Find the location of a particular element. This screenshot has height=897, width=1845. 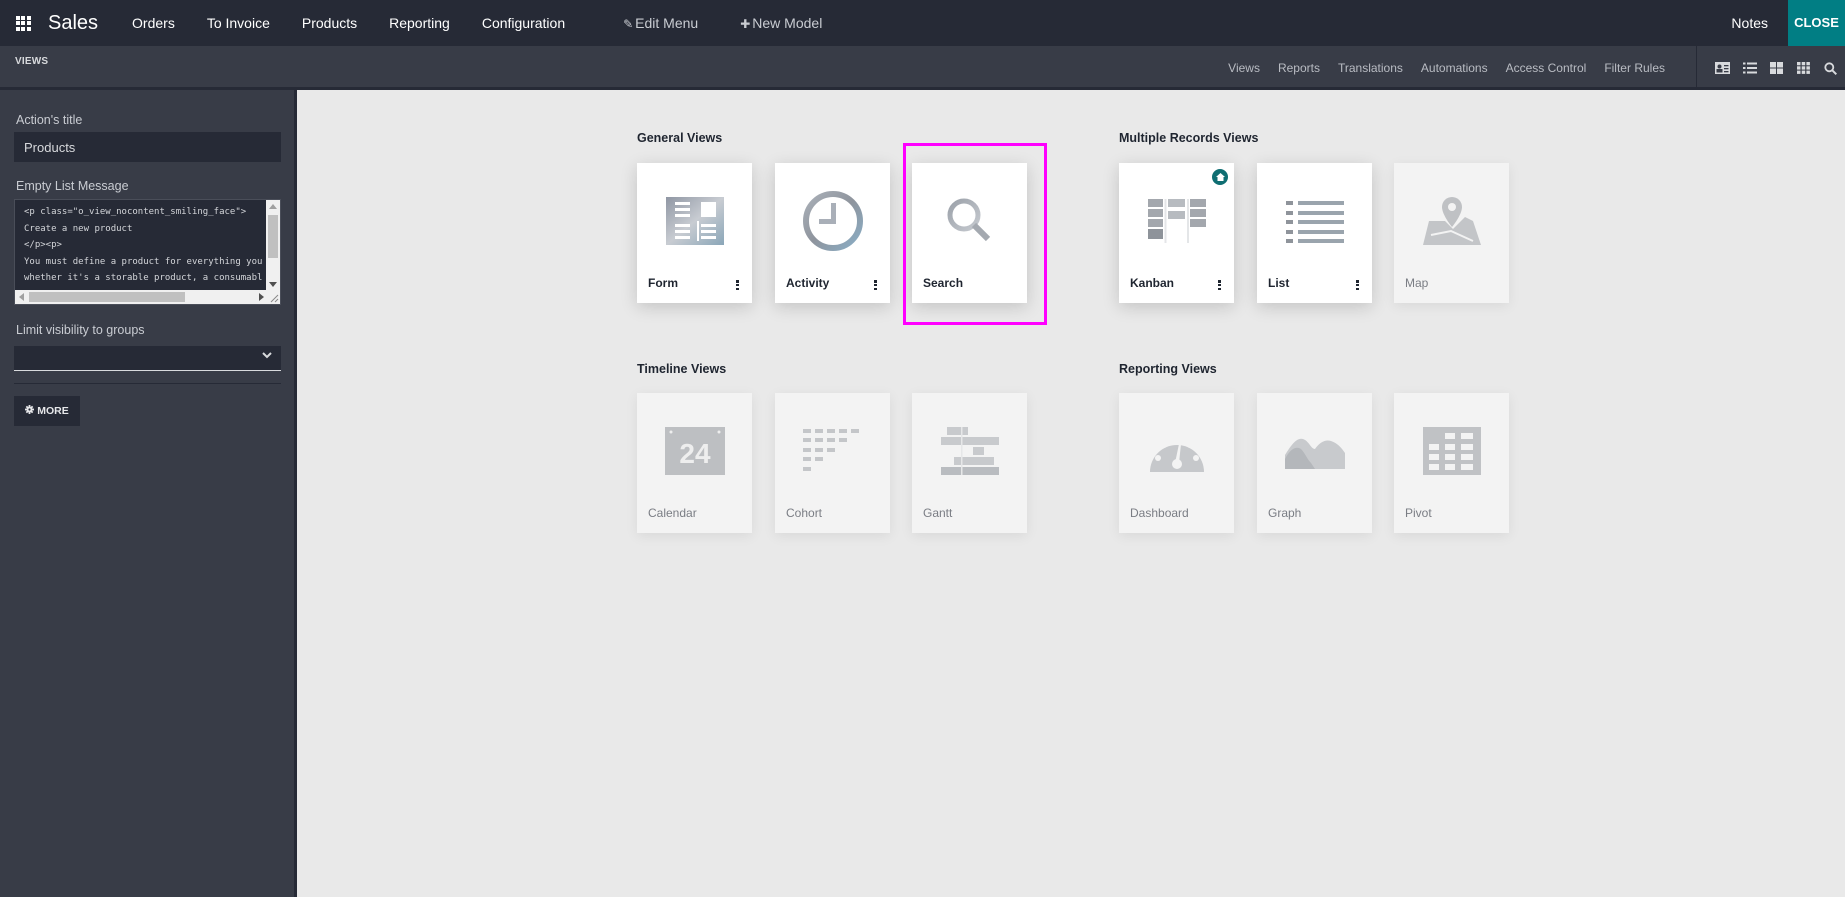

clock-icon is located at coordinates (832, 221).